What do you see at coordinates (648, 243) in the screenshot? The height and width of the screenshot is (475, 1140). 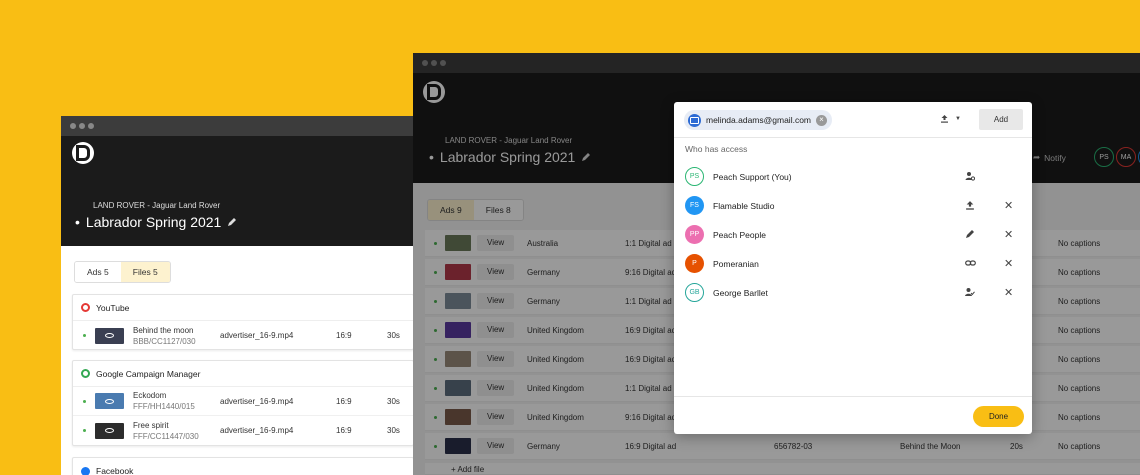 I see `ad-format: 1:1 Digital ad` at bounding box center [648, 243].